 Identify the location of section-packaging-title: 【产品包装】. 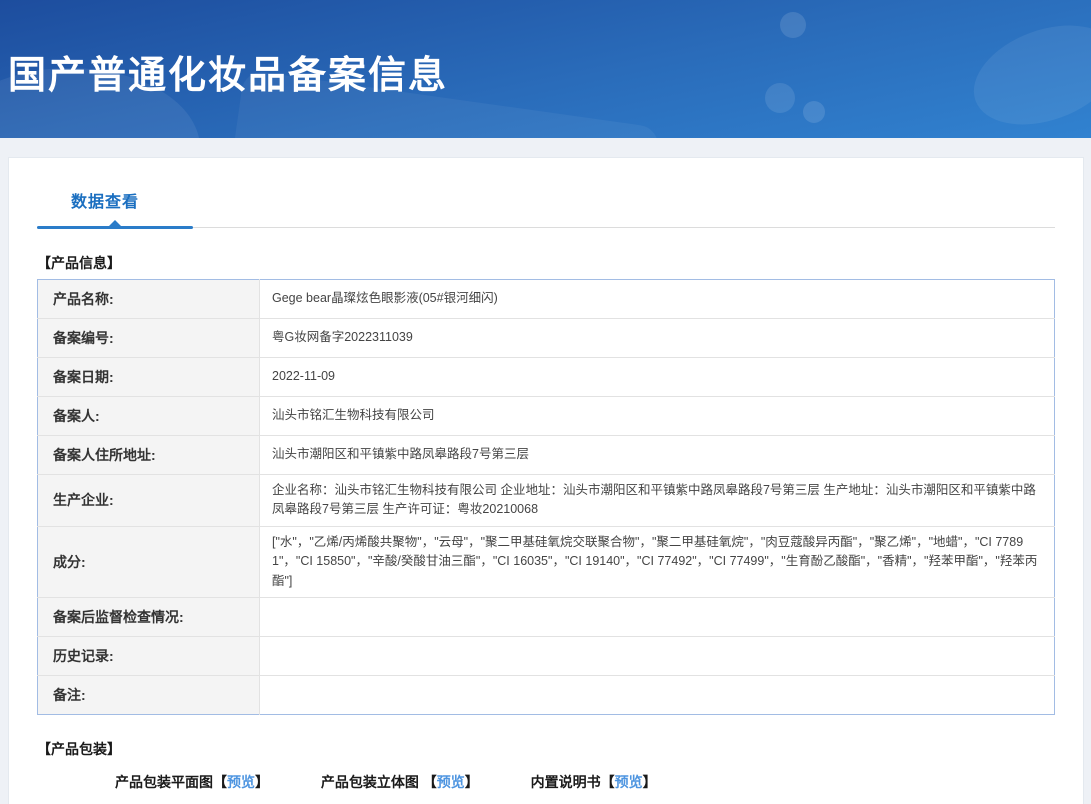
(79, 748).